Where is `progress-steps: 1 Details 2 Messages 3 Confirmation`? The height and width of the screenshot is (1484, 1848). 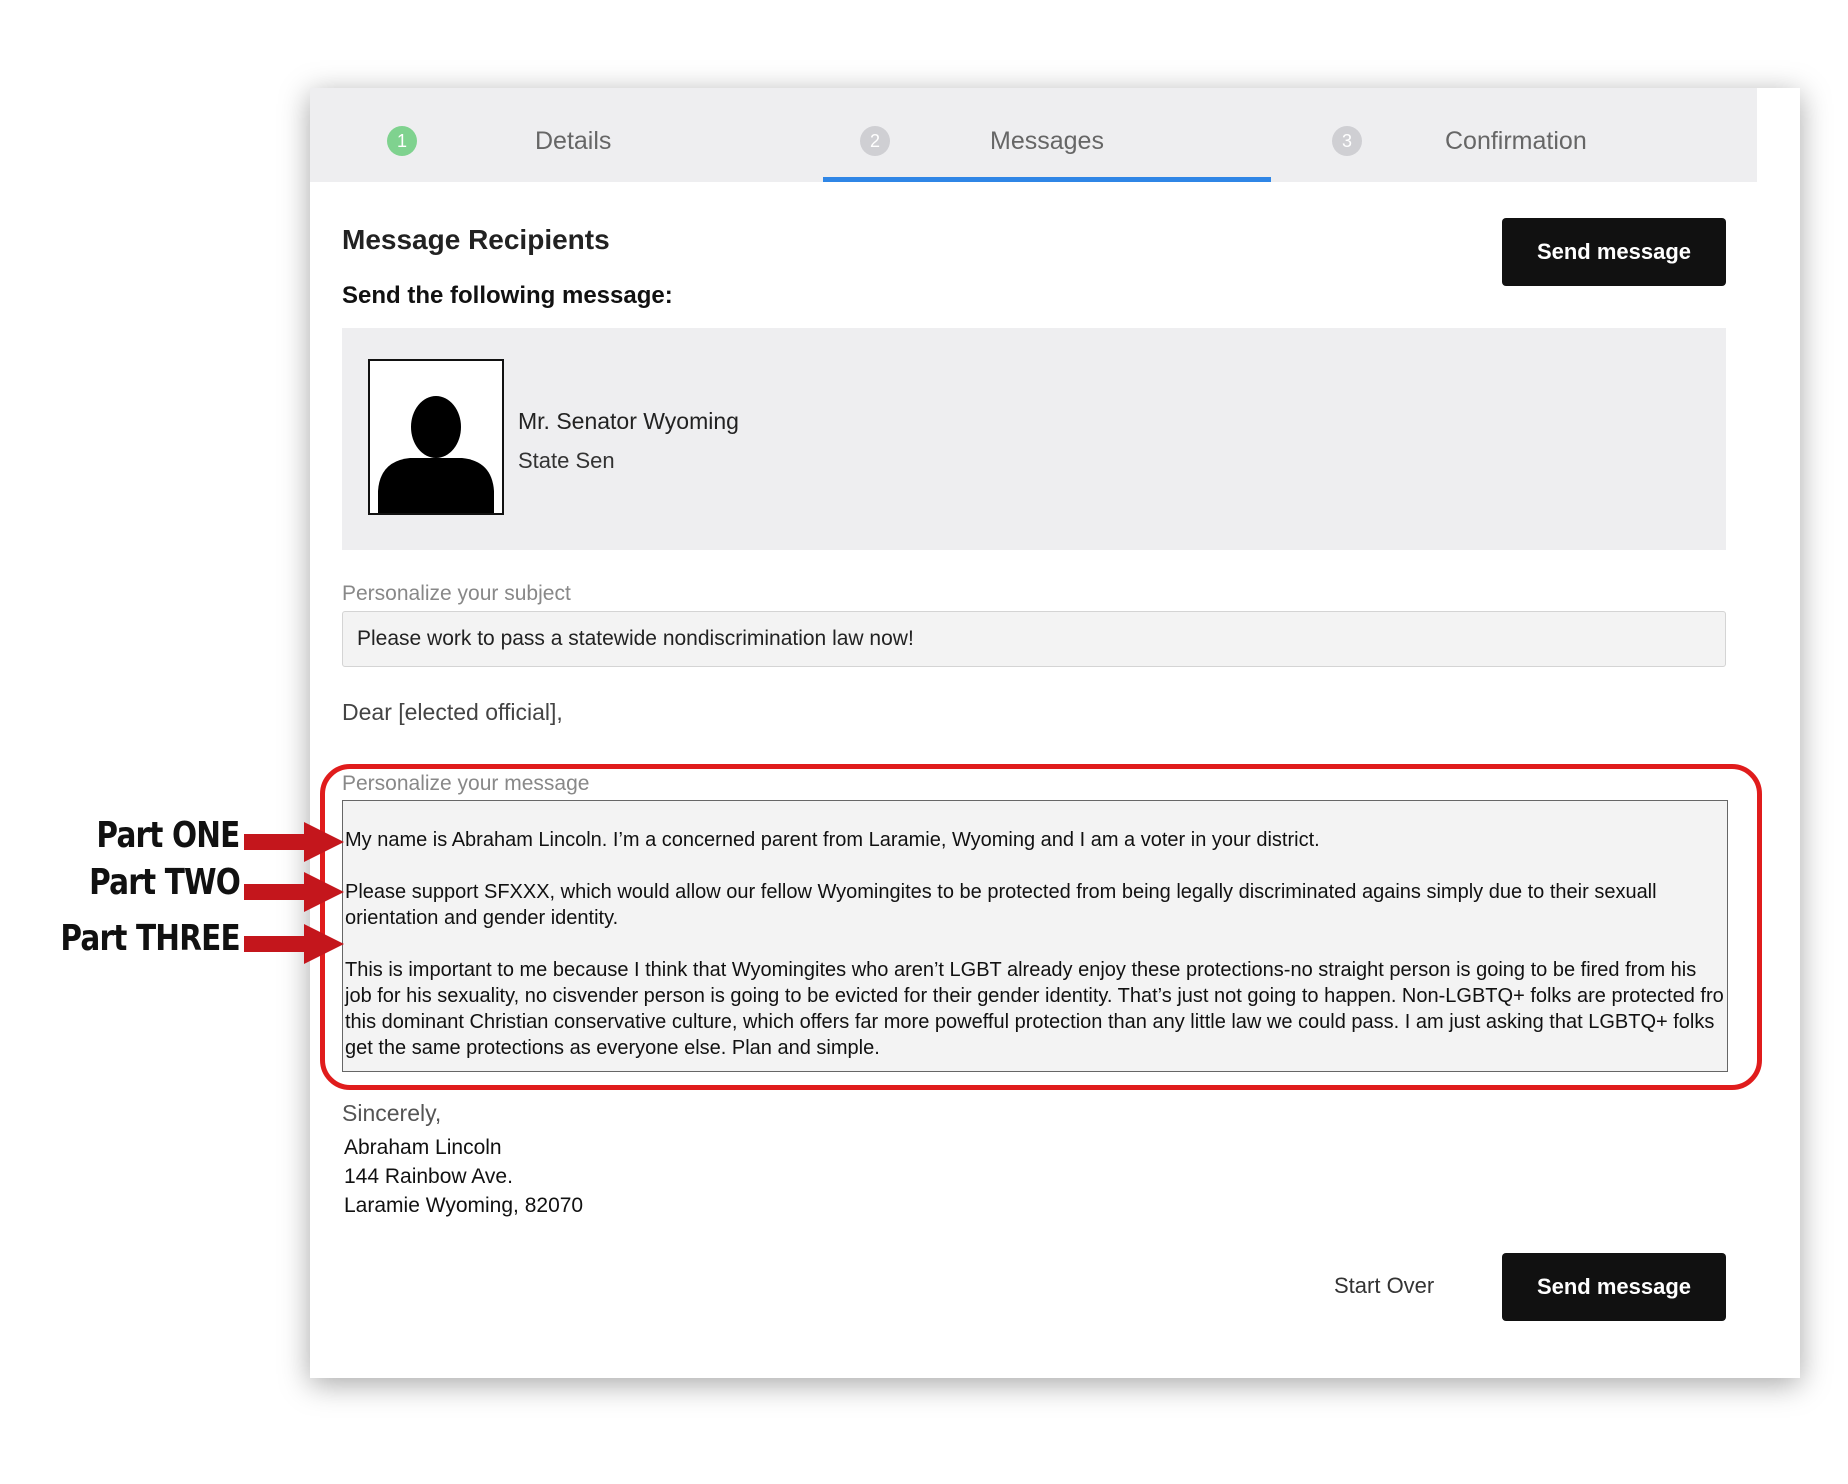
progress-steps: 1 Details 2 Messages 3 Confirmation is located at coordinates (1033, 135).